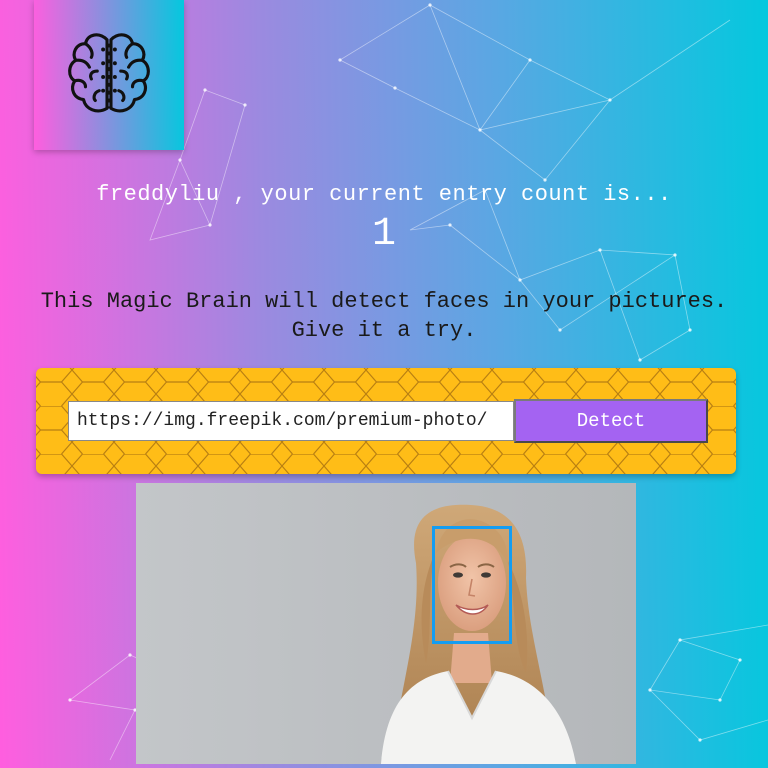 Image resolution: width=768 pixels, height=768 pixels. Describe the element at coordinates (383, 234) in the screenshot. I see `entry-count-value: 1` at that location.